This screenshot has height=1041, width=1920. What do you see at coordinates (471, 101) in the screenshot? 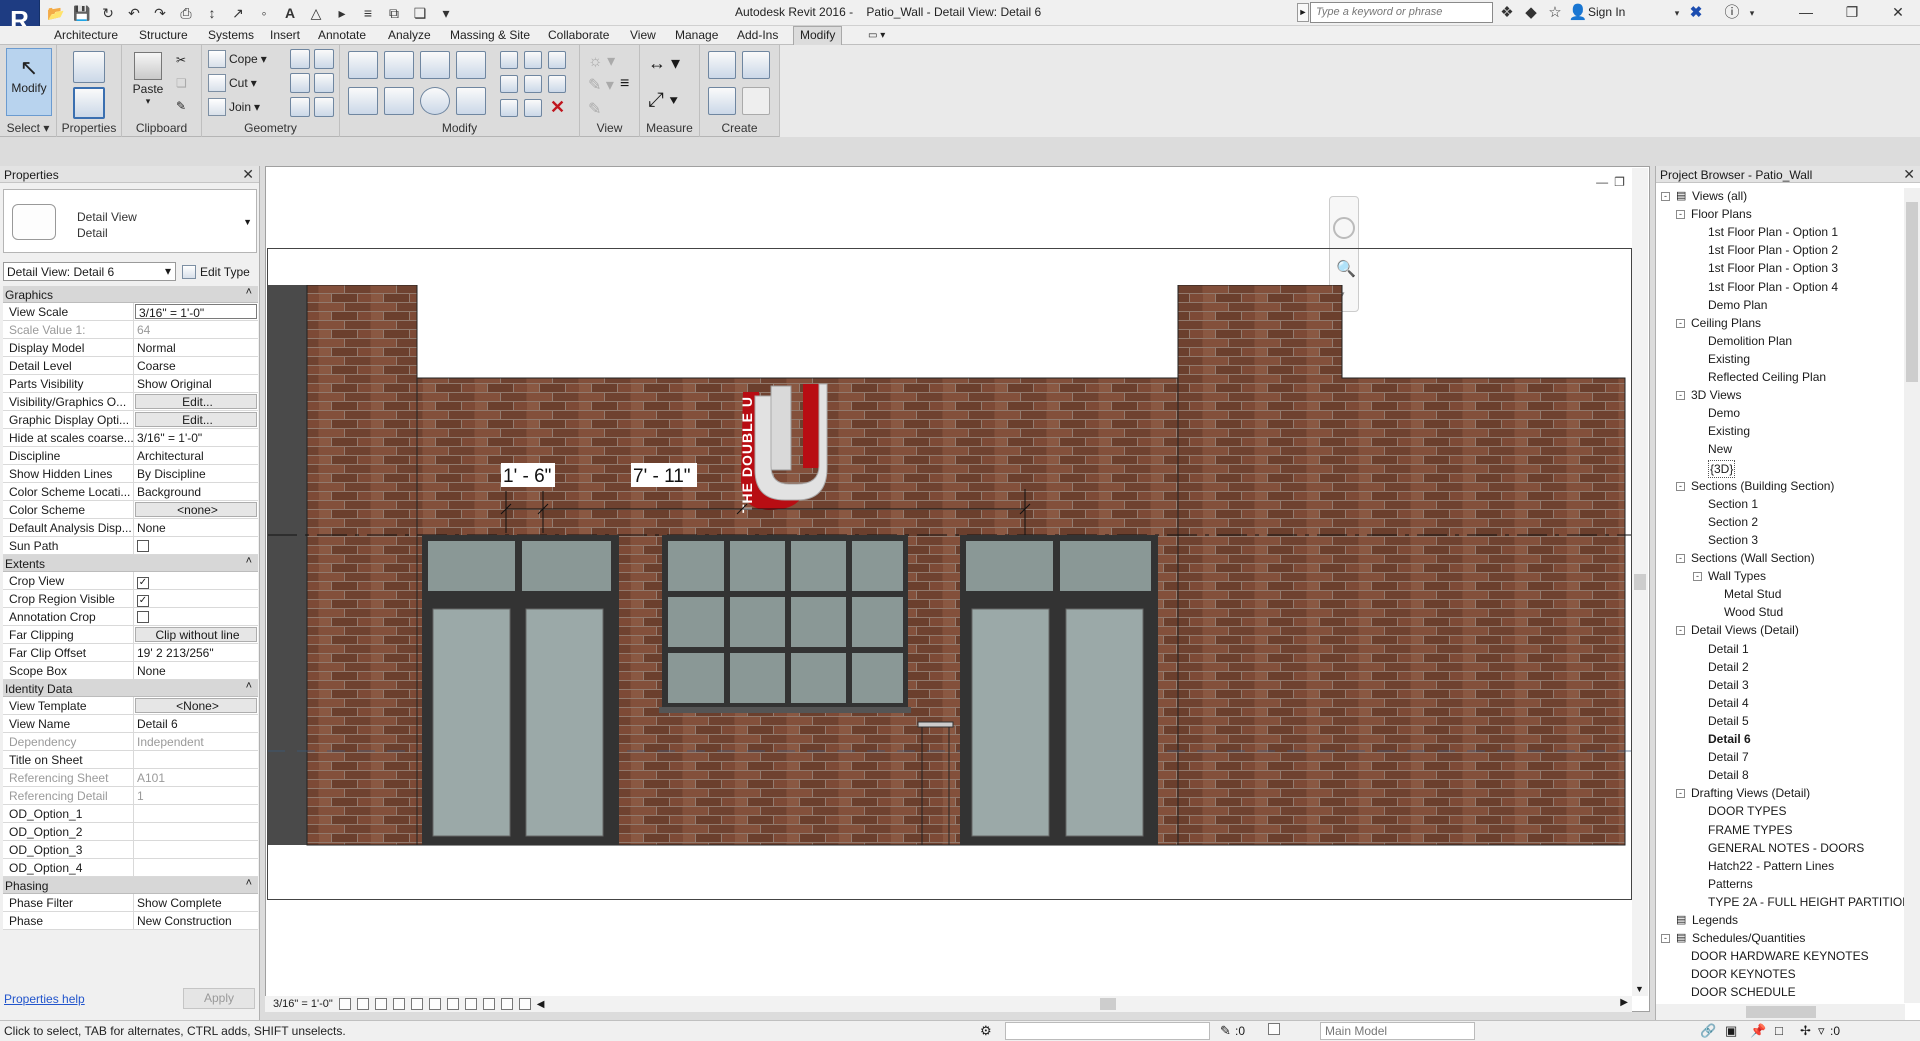
I see `trim-extend-icon` at bounding box center [471, 101].